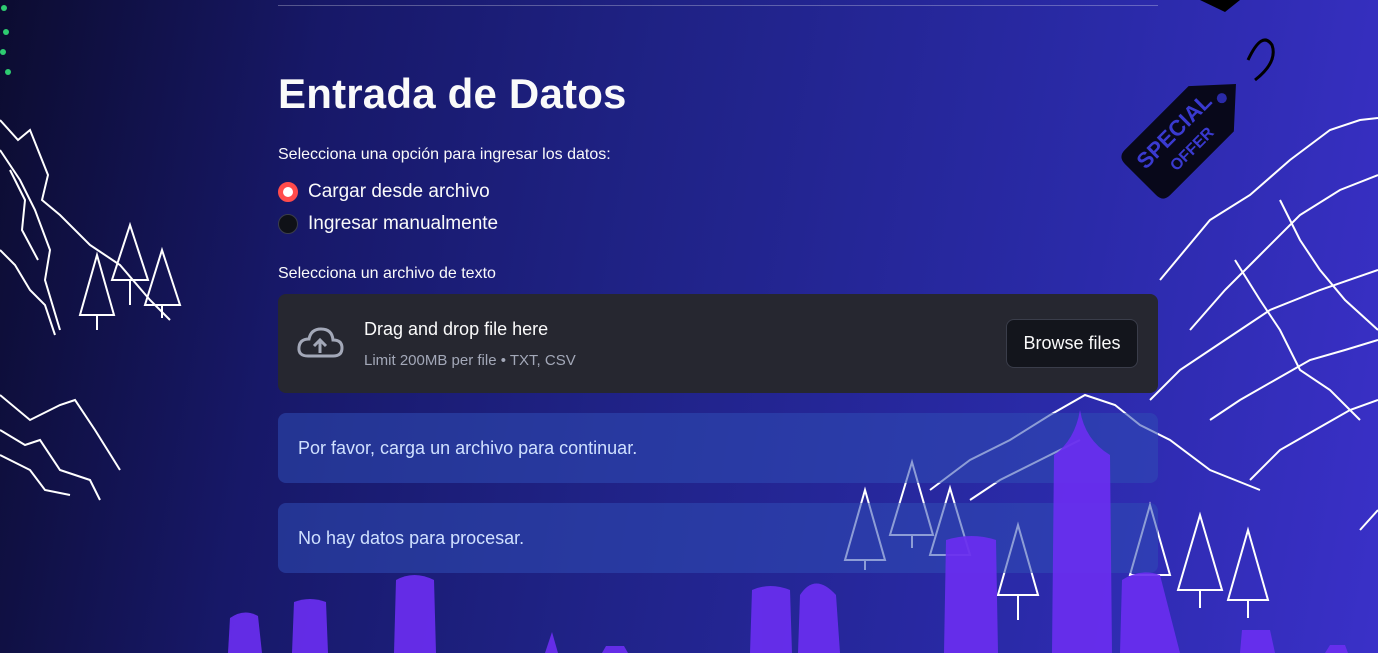  What do you see at coordinates (1198, 99) in the screenshot?
I see `special-offer-tag: SPECIAL OFFER` at bounding box center [1198, 99].